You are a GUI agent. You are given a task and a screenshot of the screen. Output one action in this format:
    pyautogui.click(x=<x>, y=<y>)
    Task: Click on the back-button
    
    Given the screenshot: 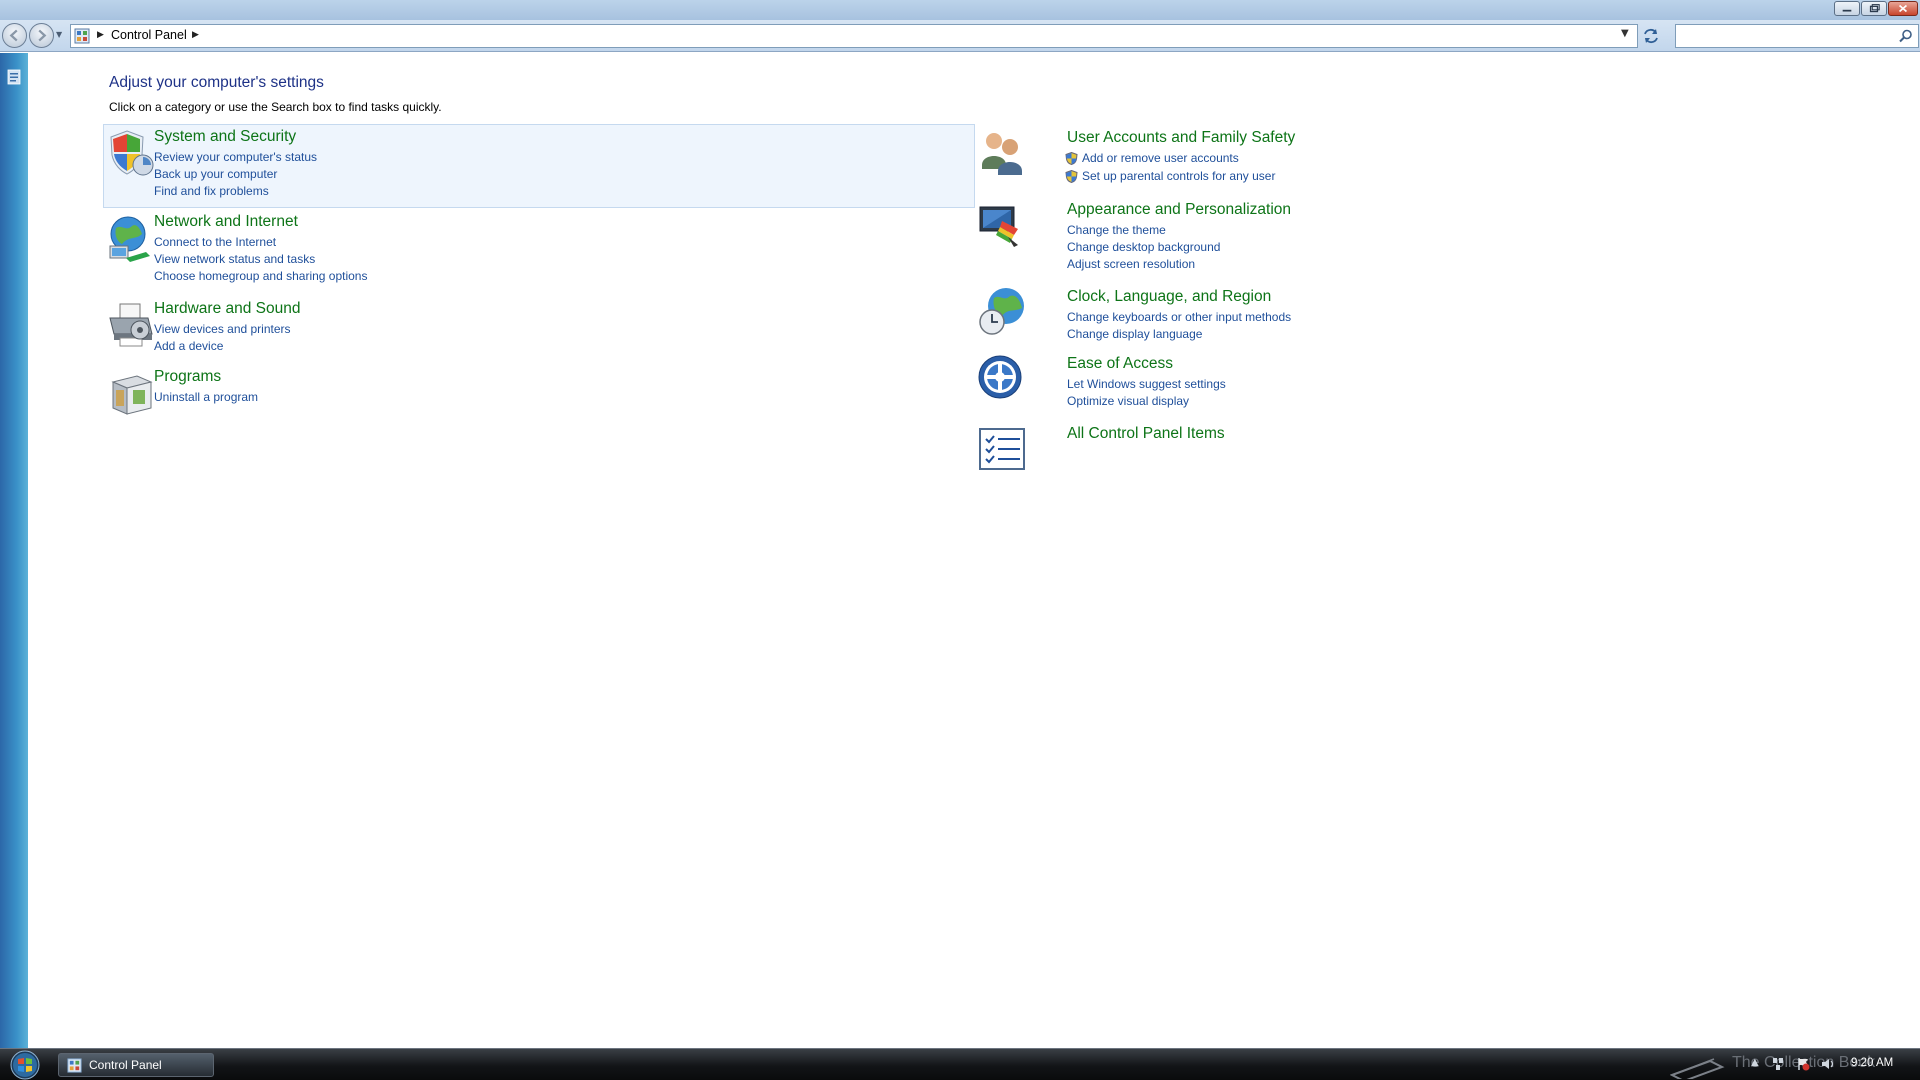 What is the action you would take?
    pyautogui.click(x=14, y=35)
    